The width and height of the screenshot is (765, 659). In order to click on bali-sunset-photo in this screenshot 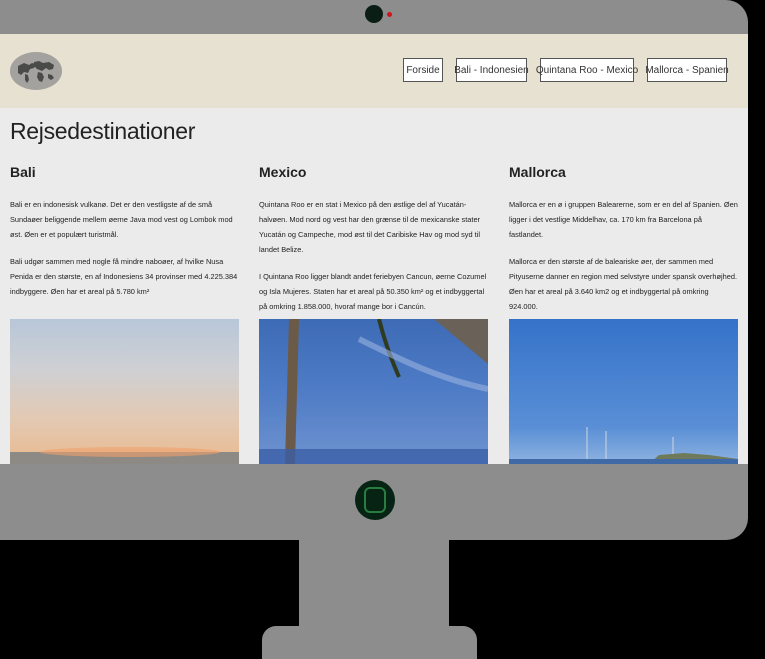, I will do `click(124, 391)`.